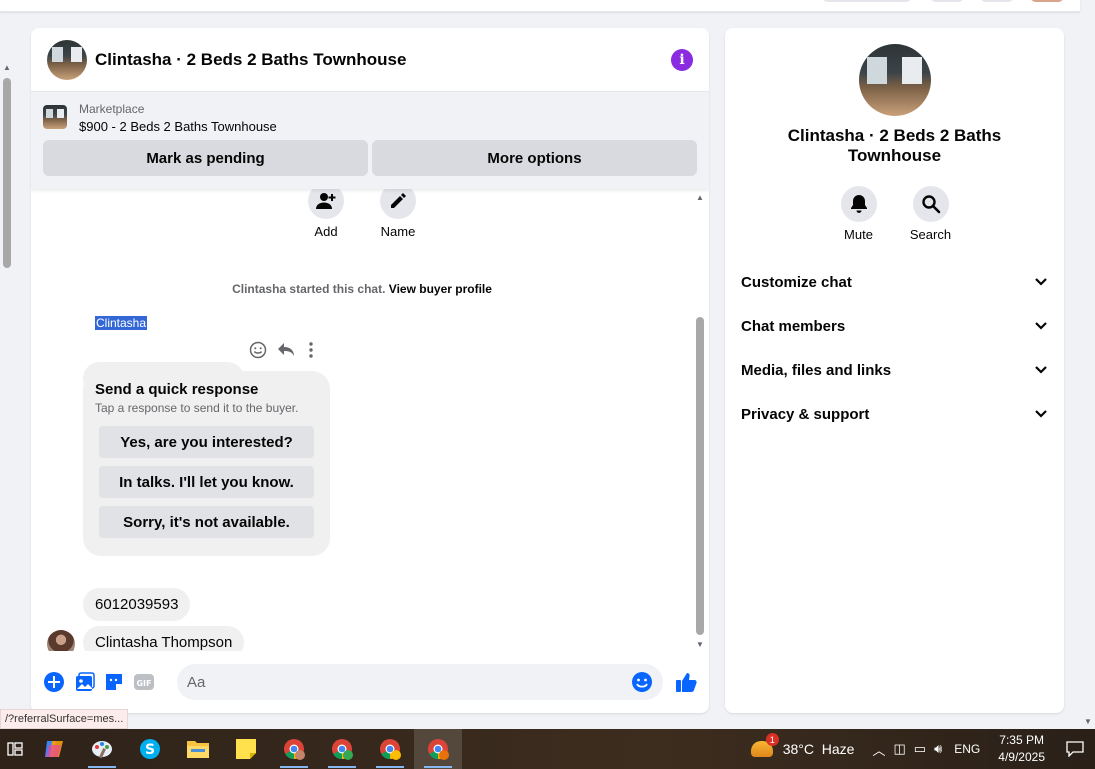  Describe the element at coordinates (642, 682) in the screenshot. I see `emoji-icon` at that location.